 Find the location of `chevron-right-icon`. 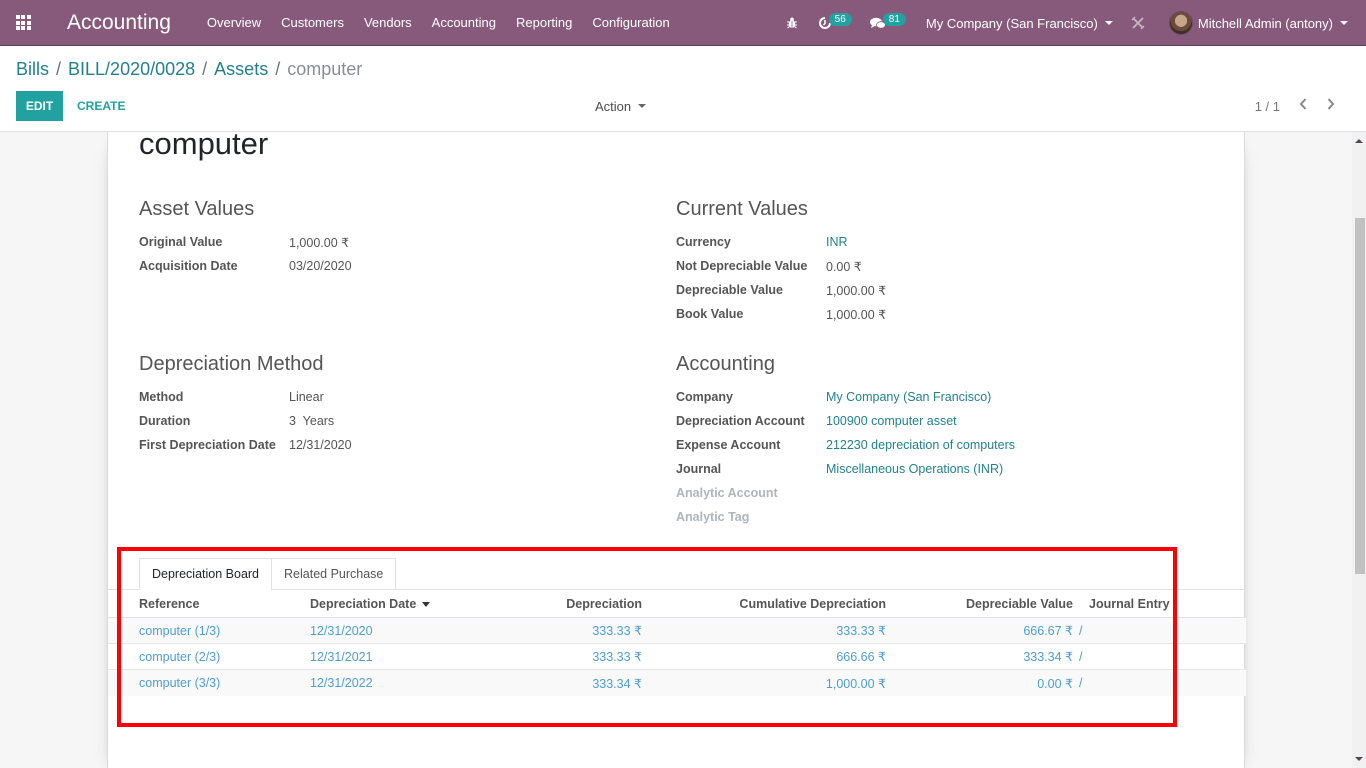

chevron-right-icon is located at coordinates (1331, 104).